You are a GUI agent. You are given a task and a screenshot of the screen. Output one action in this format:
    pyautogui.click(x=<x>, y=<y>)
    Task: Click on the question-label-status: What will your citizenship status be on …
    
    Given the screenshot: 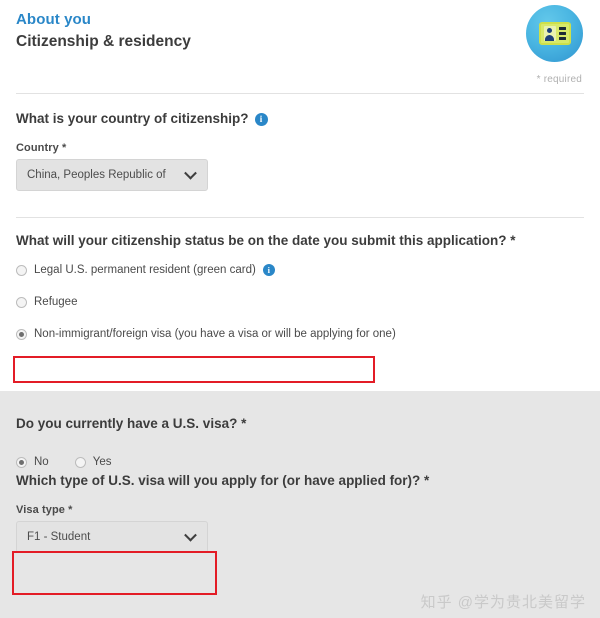 What is the action you would take?
    pyautogui.click(x=266, y=240)
    